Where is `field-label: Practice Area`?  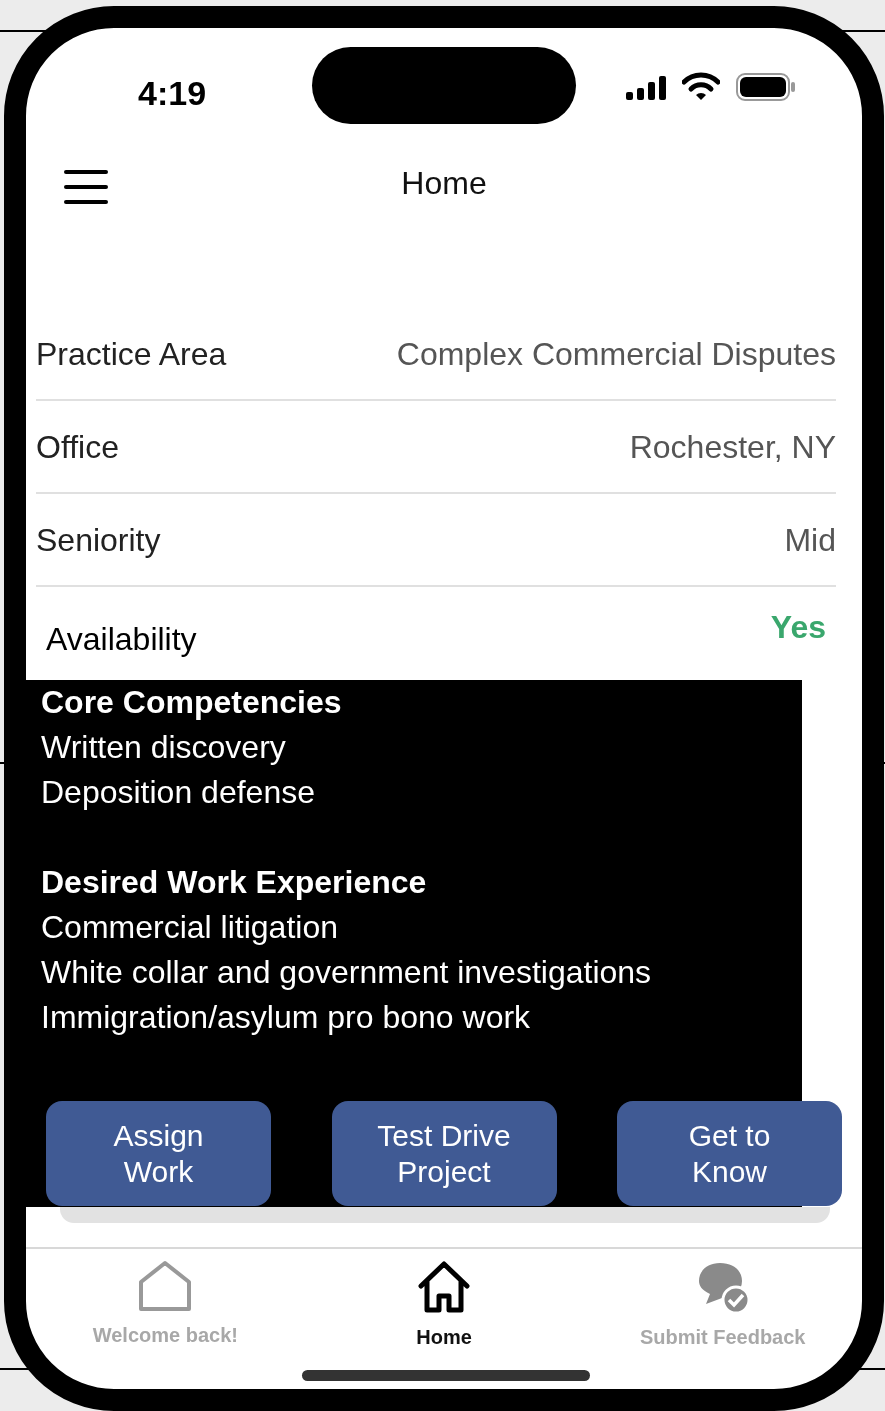 field-label: Practice Area is located at coordinates (131, 354).